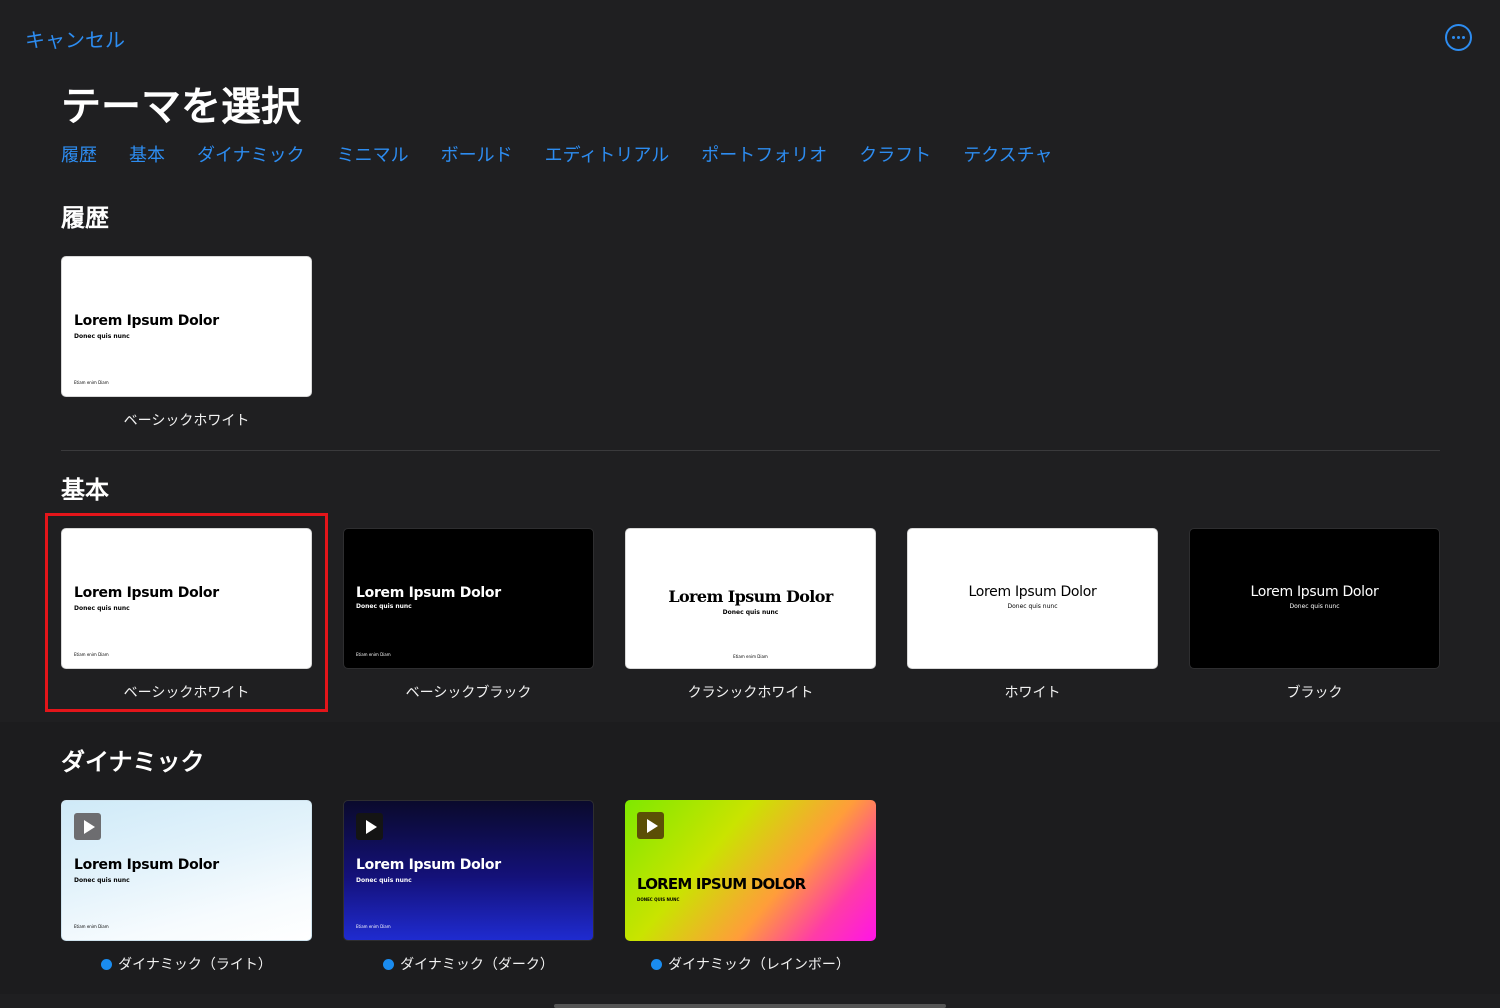 The width and height of the screenshot is (1500, 1008). Describe the element at coordinates (133, 762) in the screenshot. I see `section-title-dynamic: ダイナミック` at that location.